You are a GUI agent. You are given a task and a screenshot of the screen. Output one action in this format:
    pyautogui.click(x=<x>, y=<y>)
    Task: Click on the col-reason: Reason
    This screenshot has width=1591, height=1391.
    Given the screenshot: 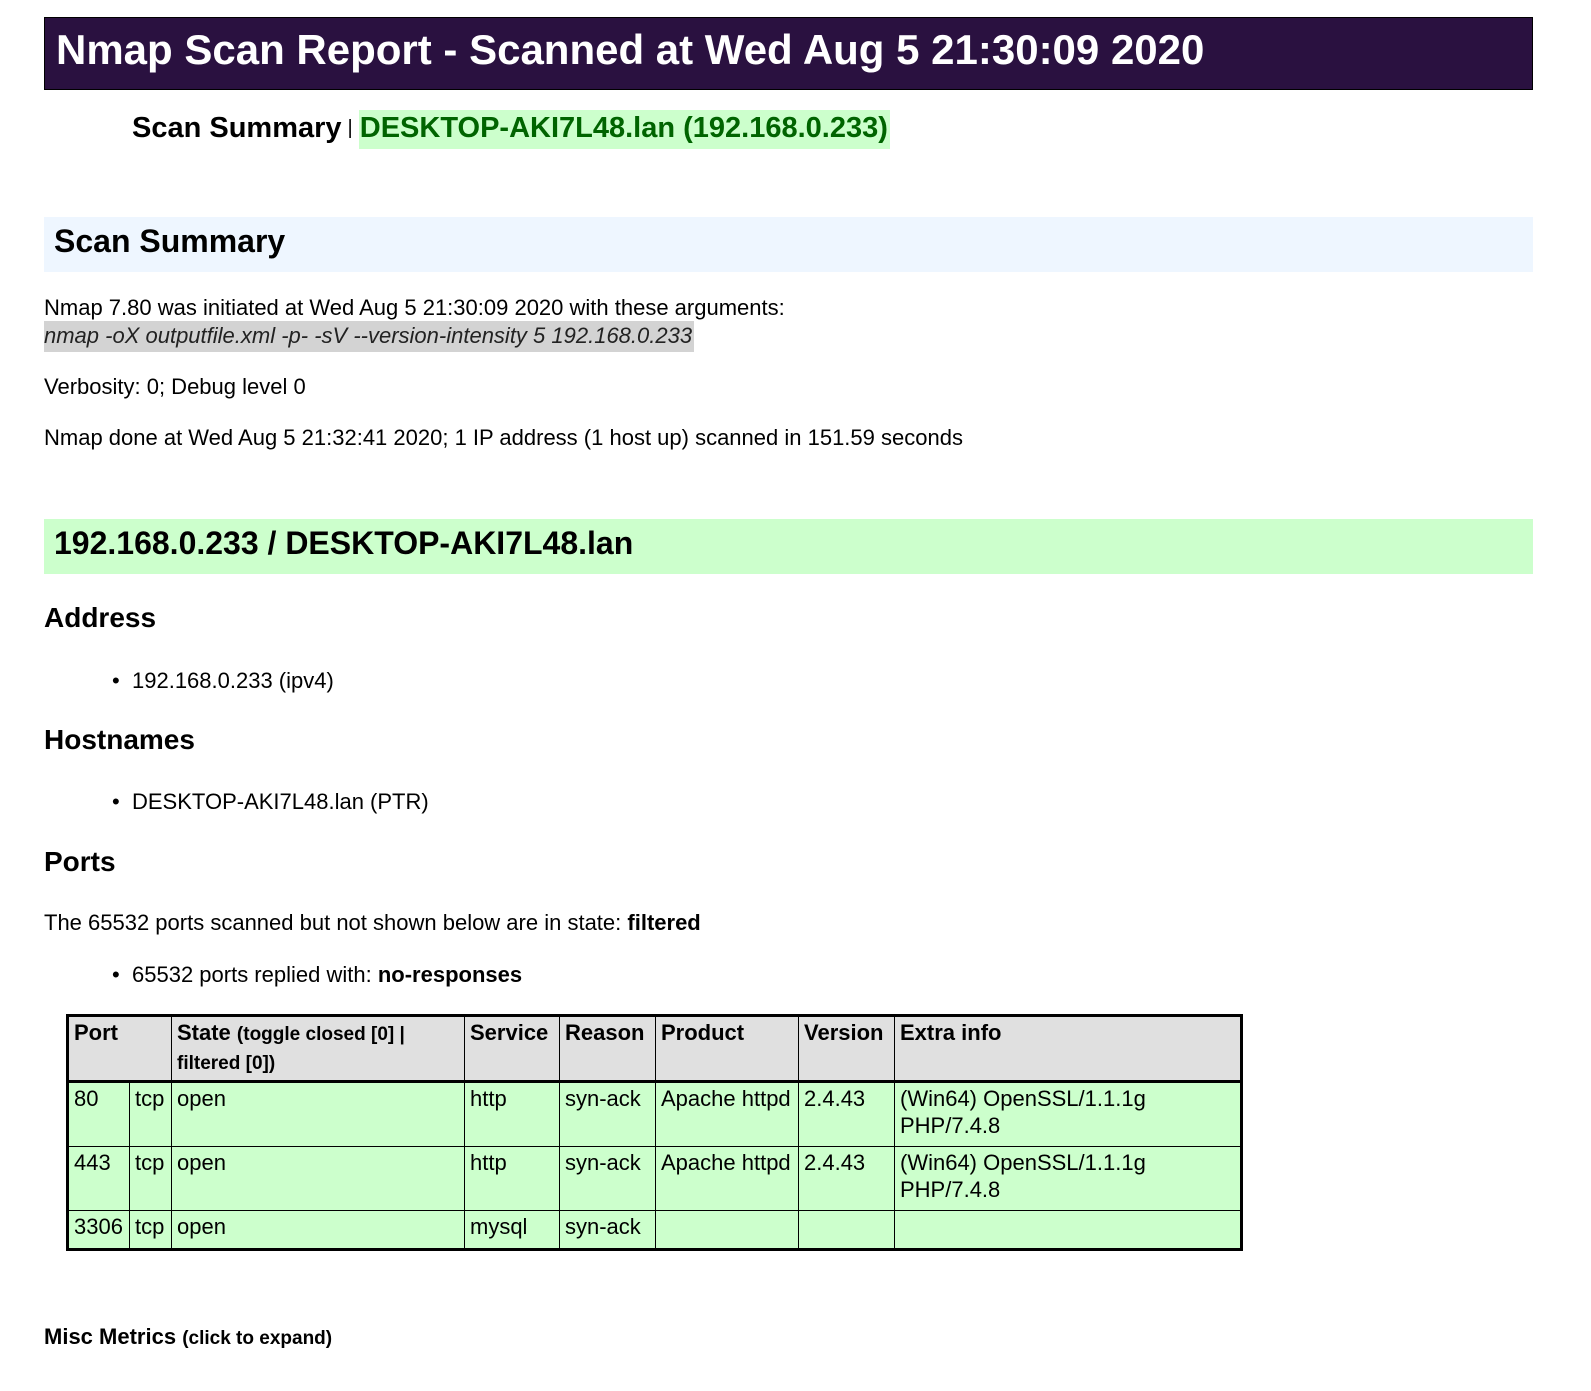 What is the action you would take?
    pyautogui.click(x=607, y=1049)
    